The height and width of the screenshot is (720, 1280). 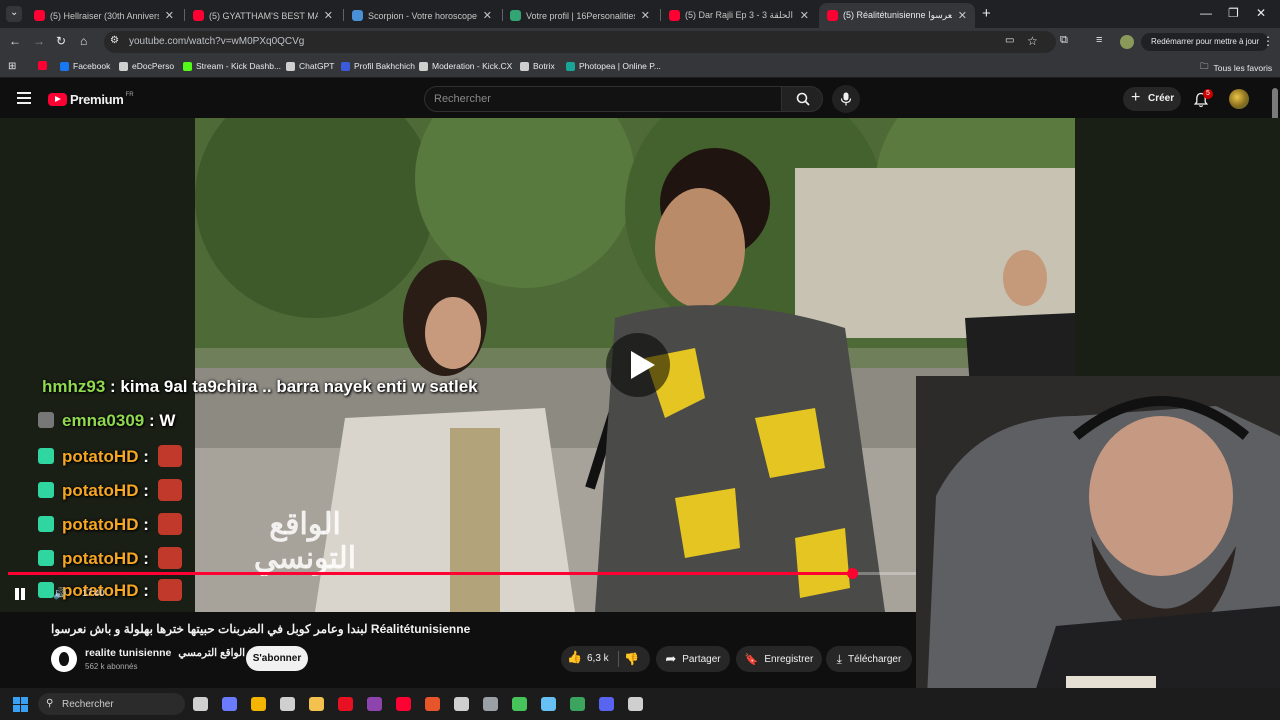 I want to click on browser-tab: Scorpion - Votre horoscope du ✕, so click(x=422, y=15).